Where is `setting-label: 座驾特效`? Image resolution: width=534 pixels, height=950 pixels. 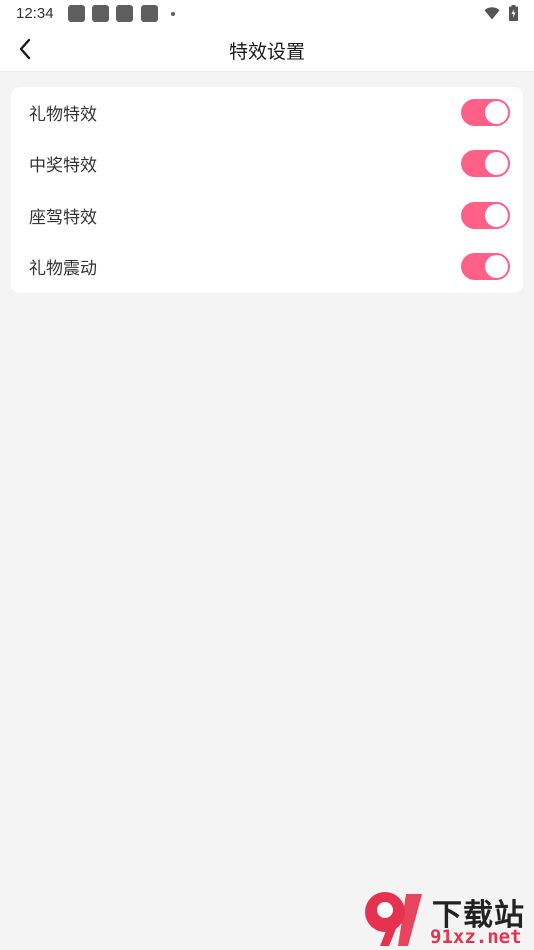 setting-label: 座驾特效 is located at coordinates (63, 218).